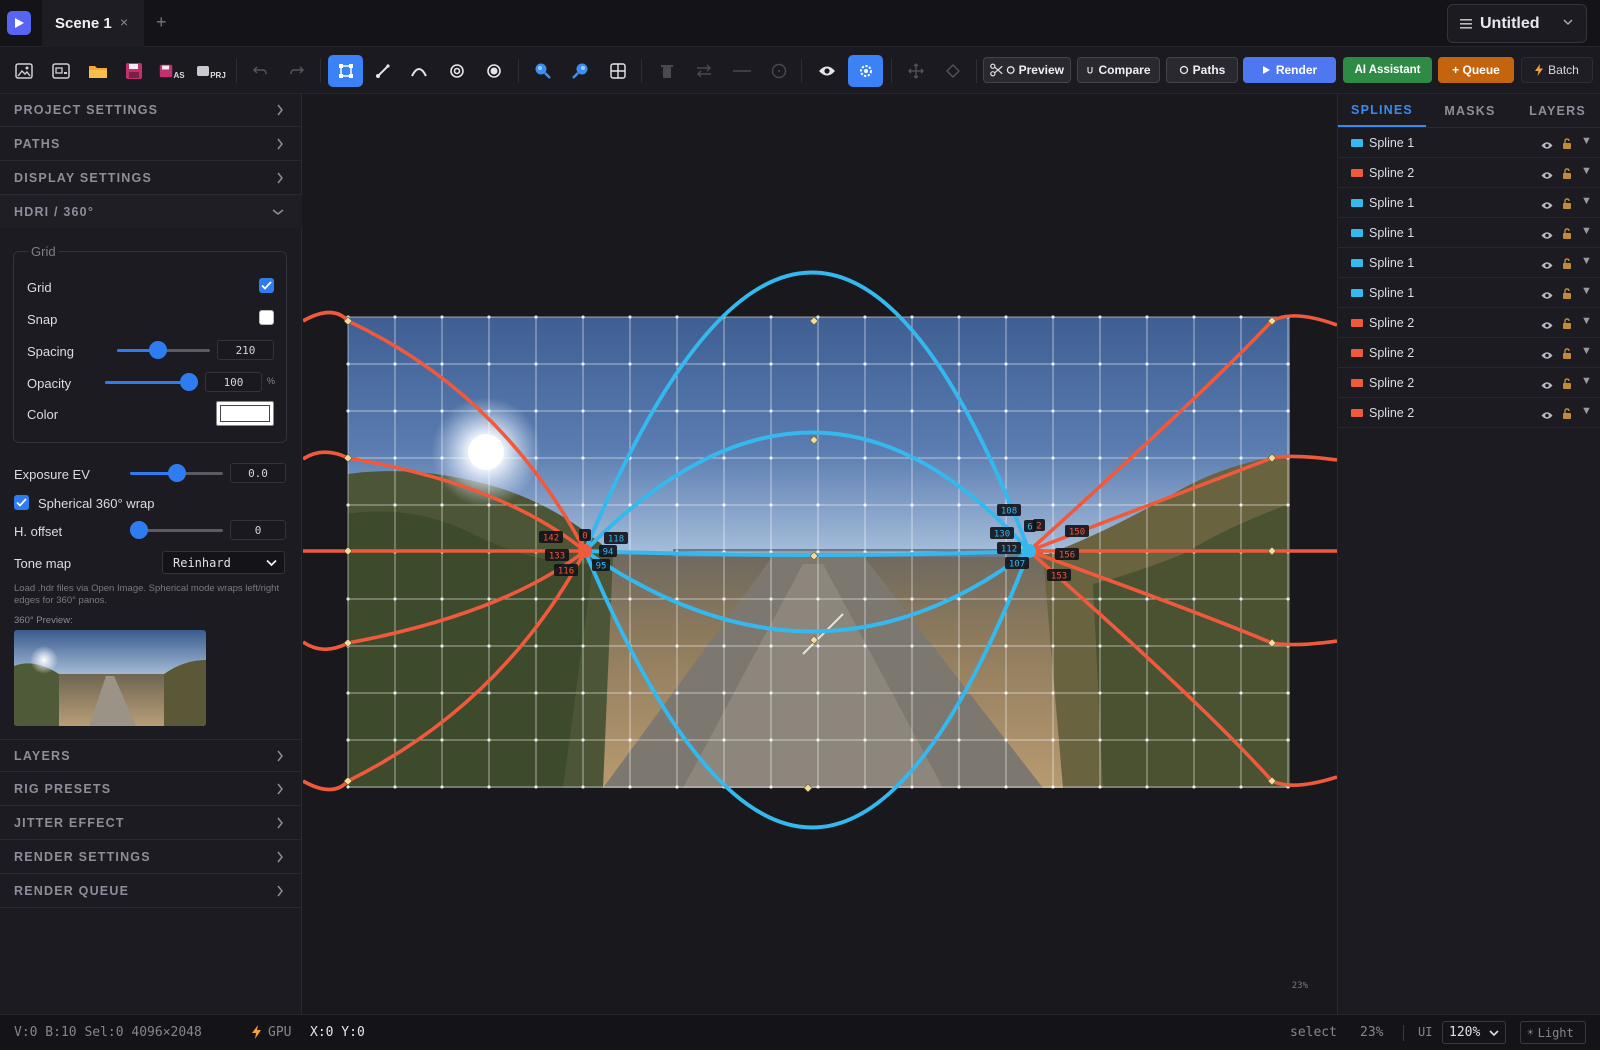 The image size is (1600, 1050). I want to click on section-jitter-effect: JITTER EFFECT, so click(151, 823).